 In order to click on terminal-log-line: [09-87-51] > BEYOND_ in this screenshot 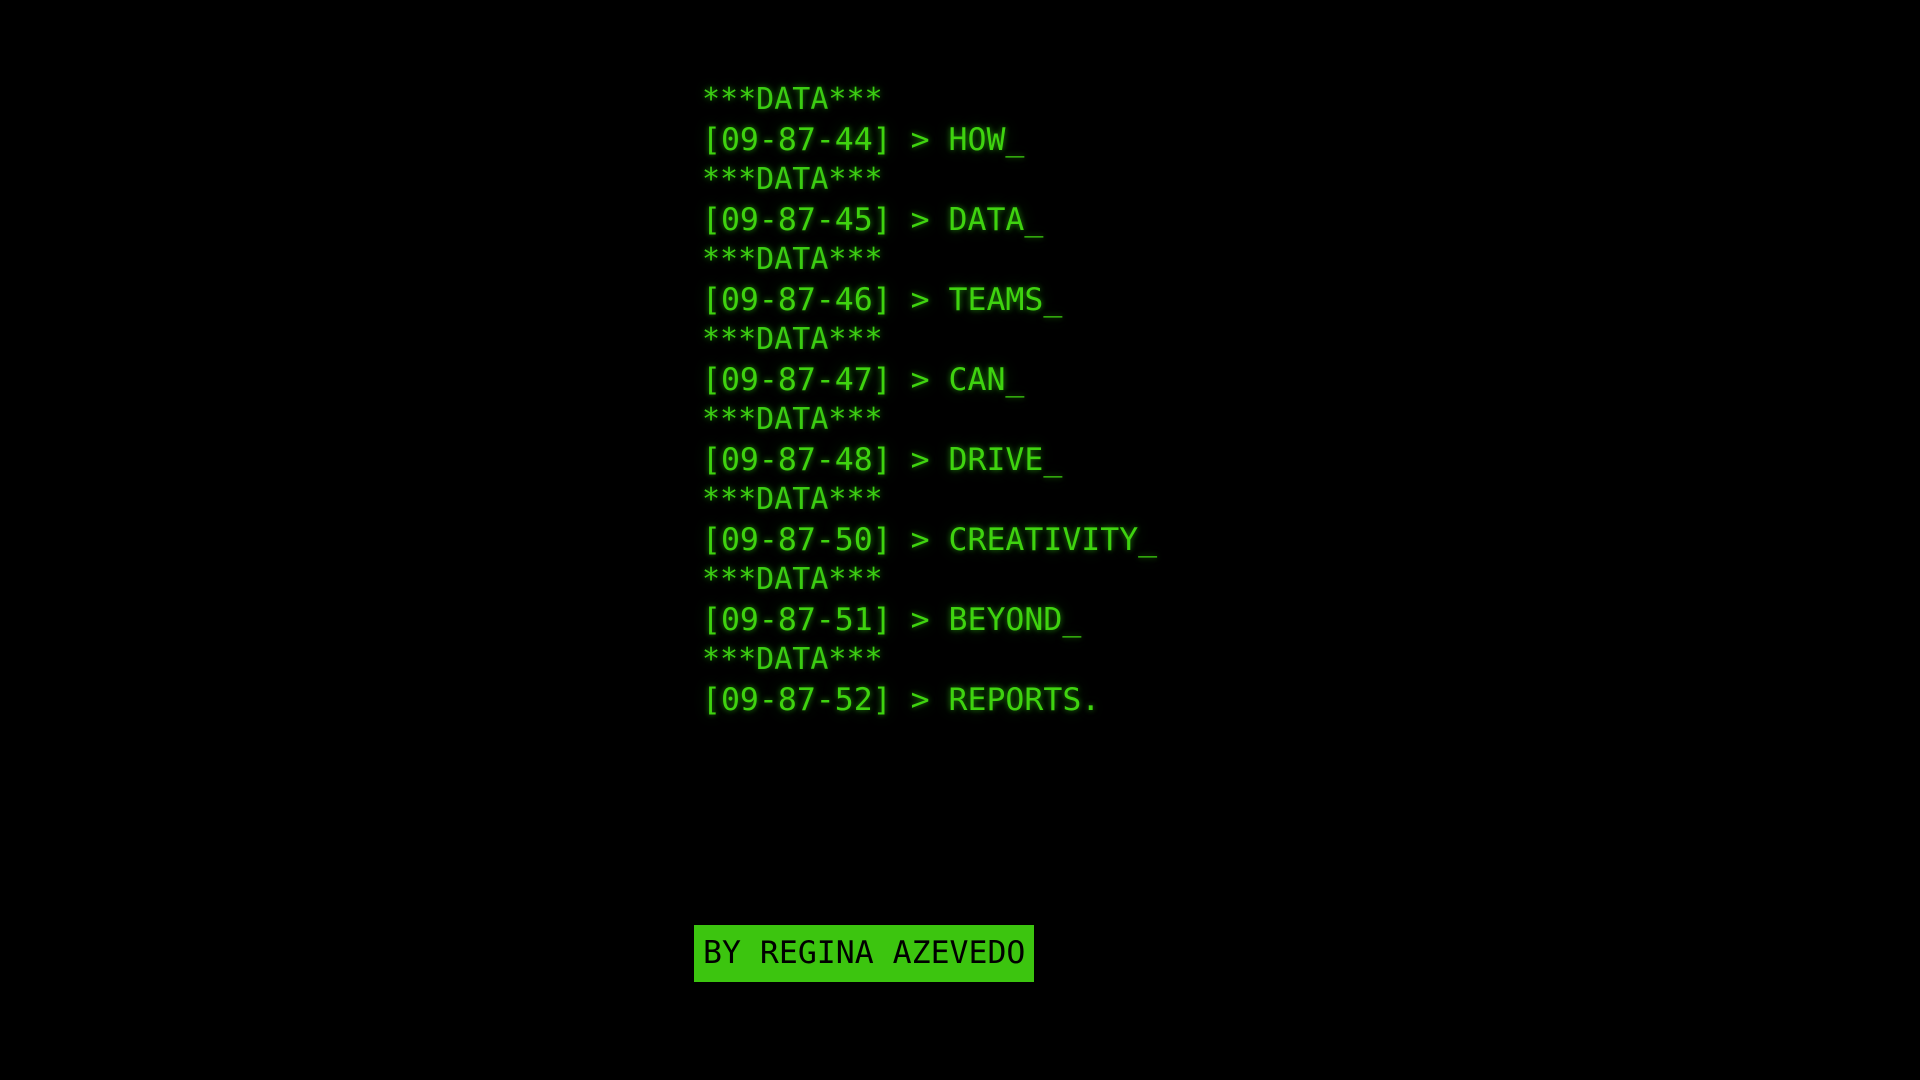, I will do `click(892, 620)`.